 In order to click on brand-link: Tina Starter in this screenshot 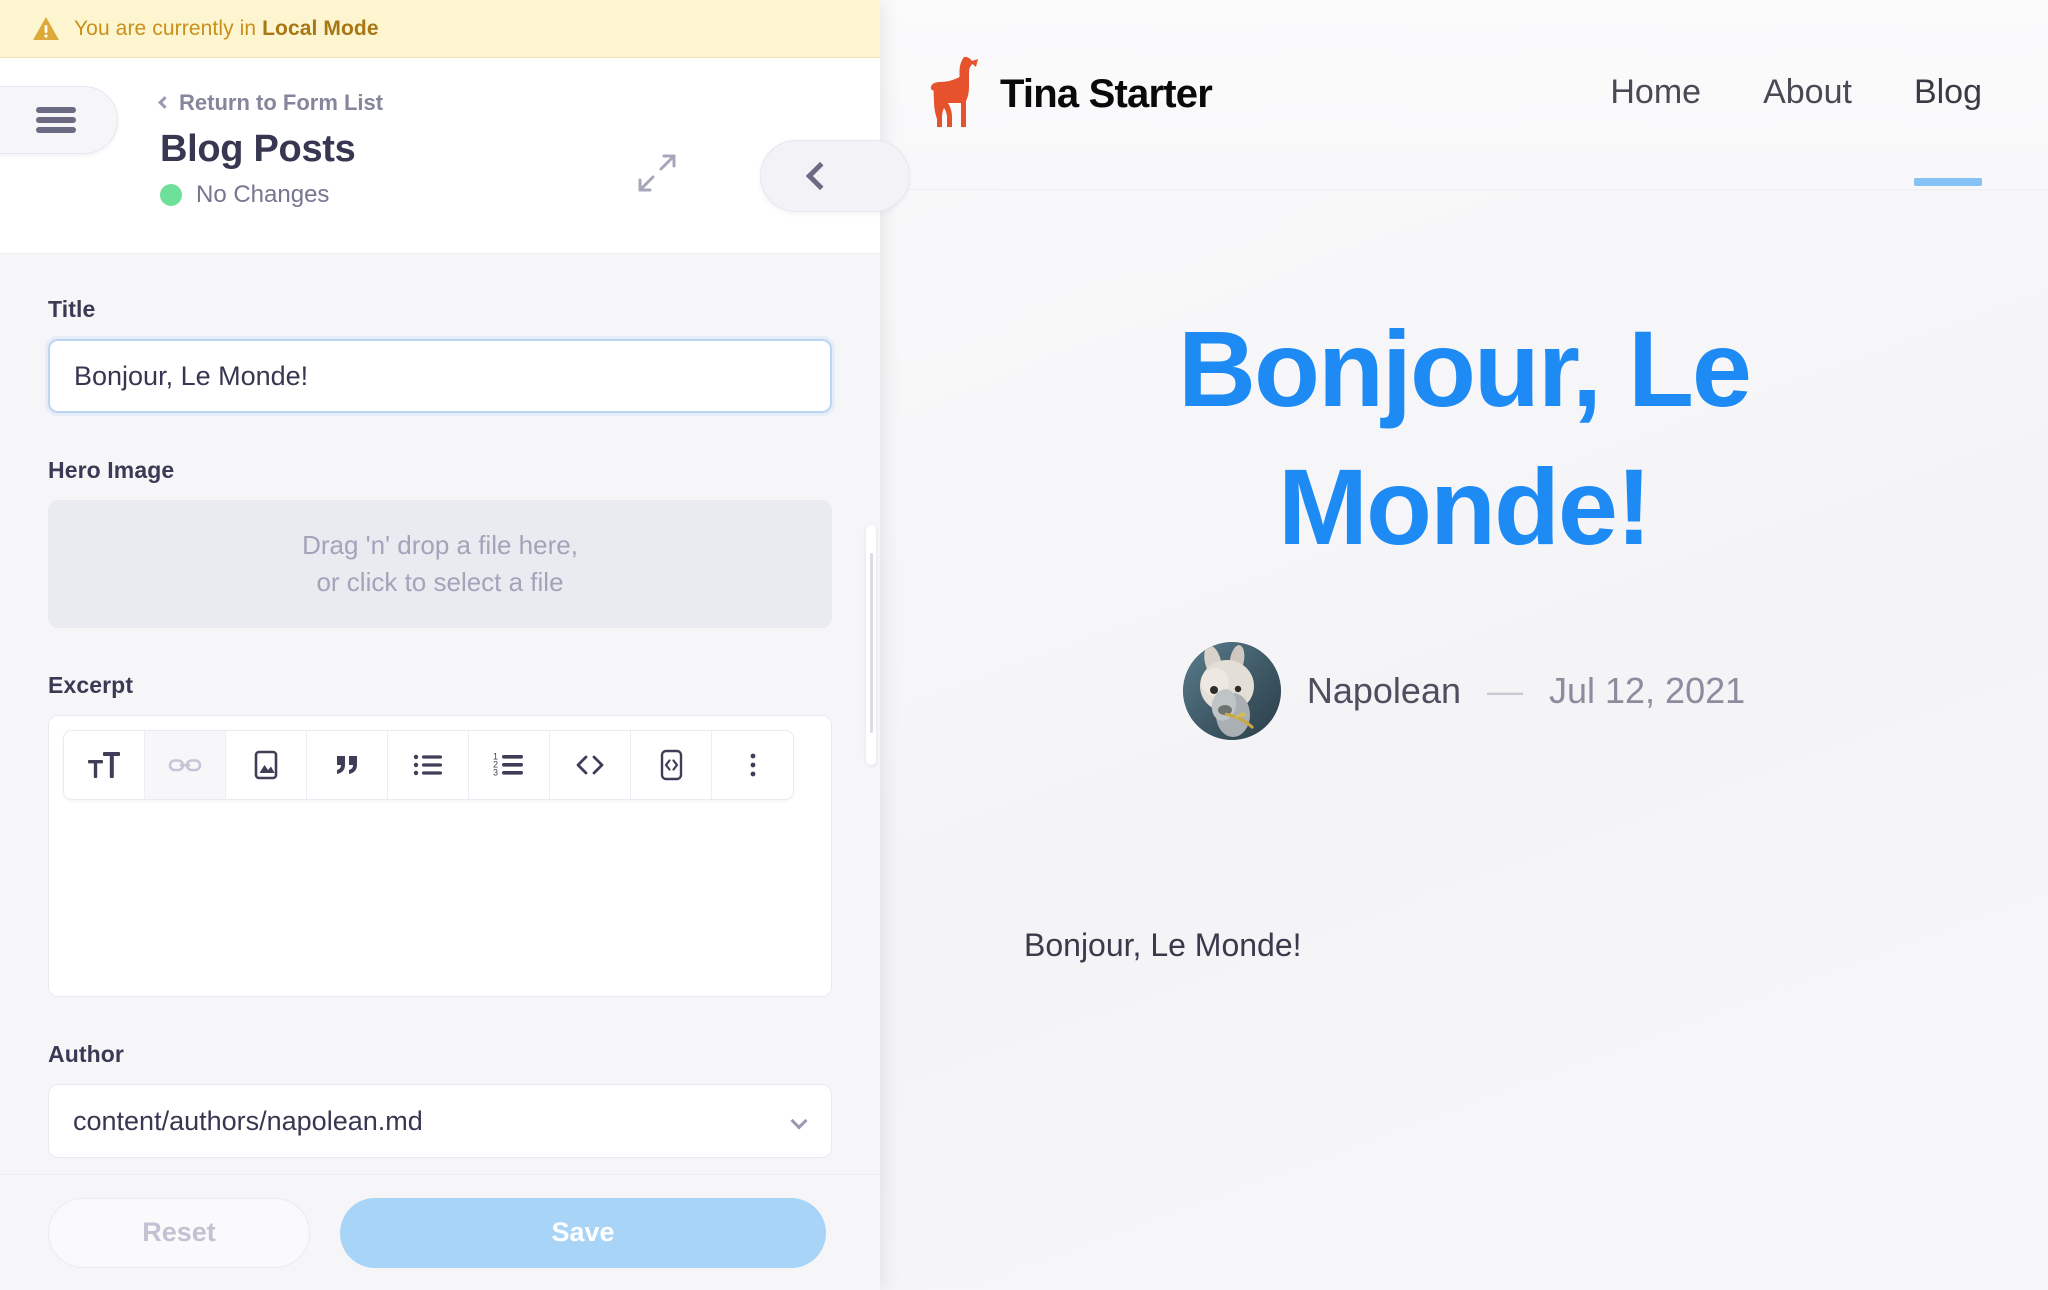, I will do `click(1070, 94)`.